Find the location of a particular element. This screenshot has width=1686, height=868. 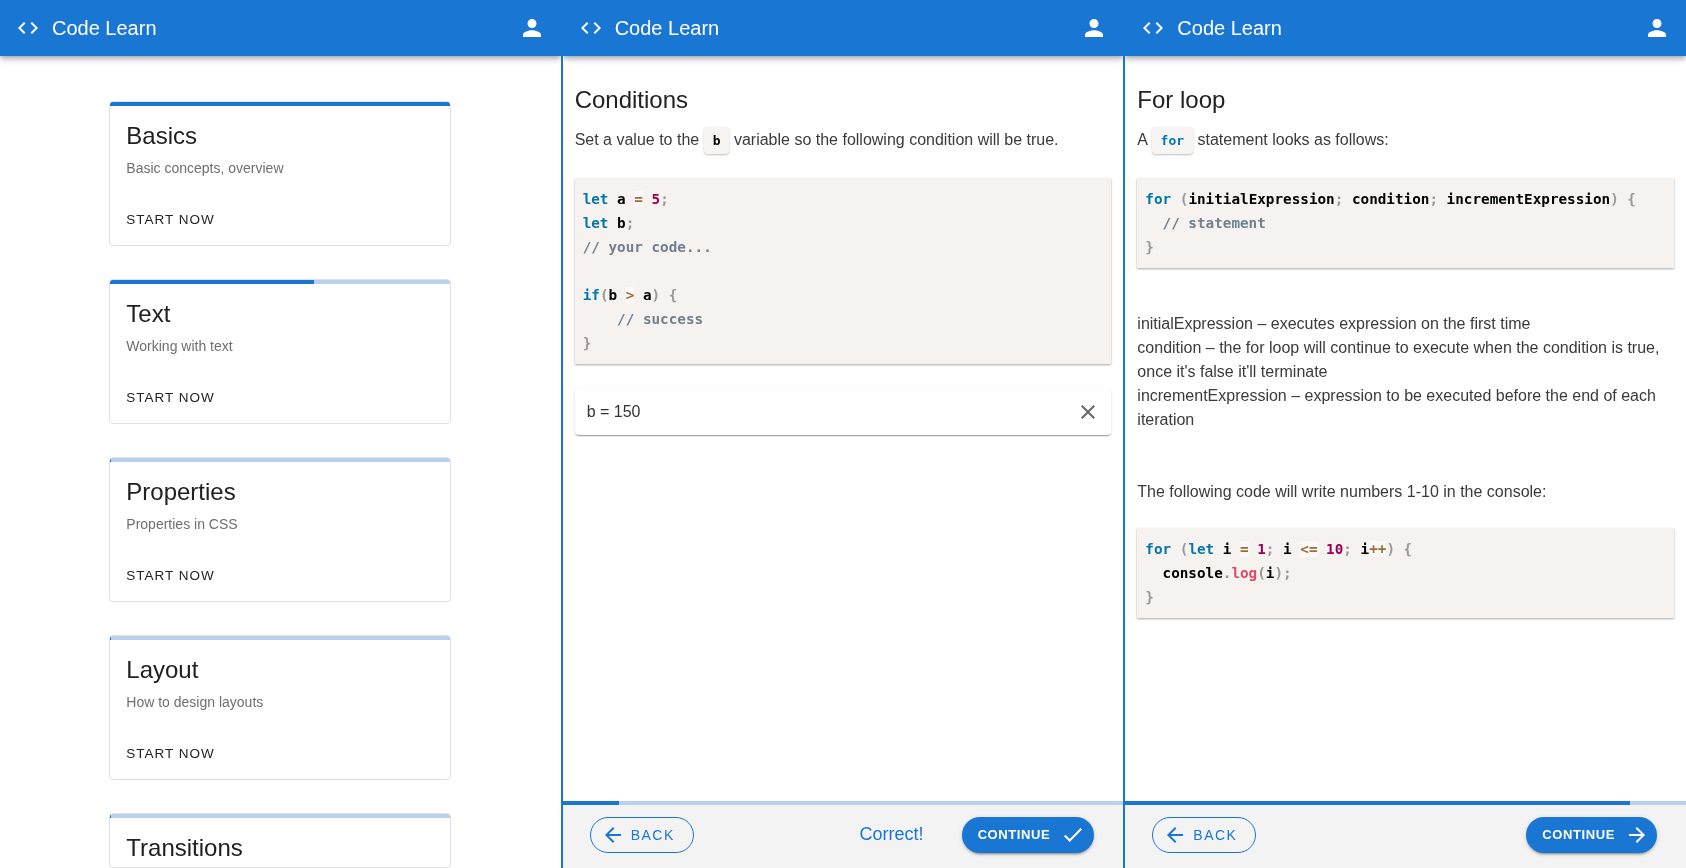

lesson-title: Conditions is located at coordinates (632, 100).